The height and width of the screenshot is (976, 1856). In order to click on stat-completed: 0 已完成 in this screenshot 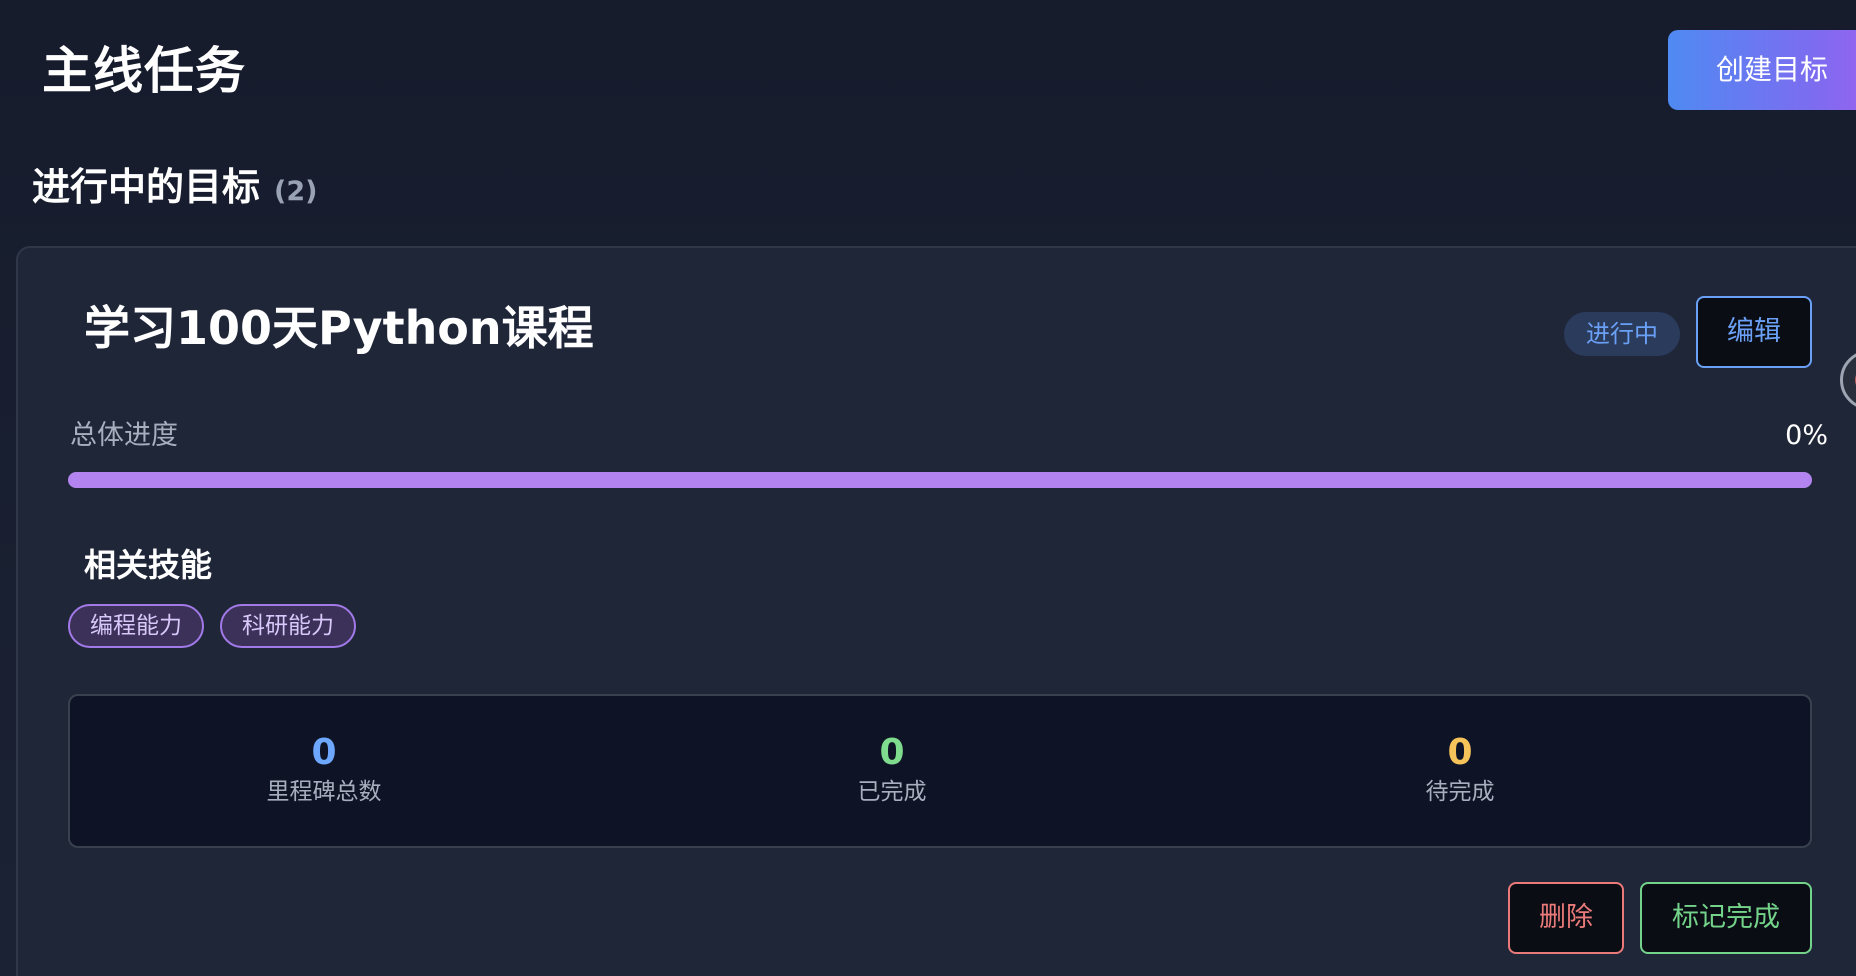, I will do `click(892, 770)`.